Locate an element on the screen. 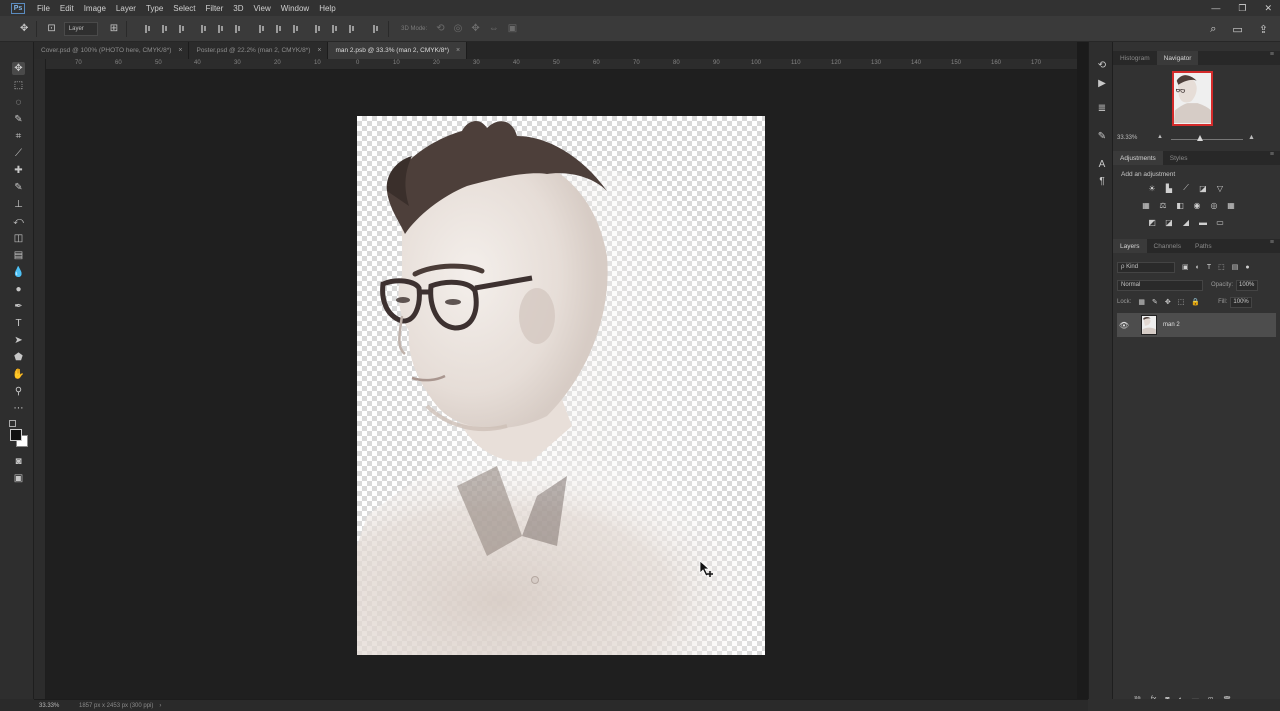 This screenshot has height=711, width=1280. color-lookup-icon: ▦ is located at coordinates (1231, 205).